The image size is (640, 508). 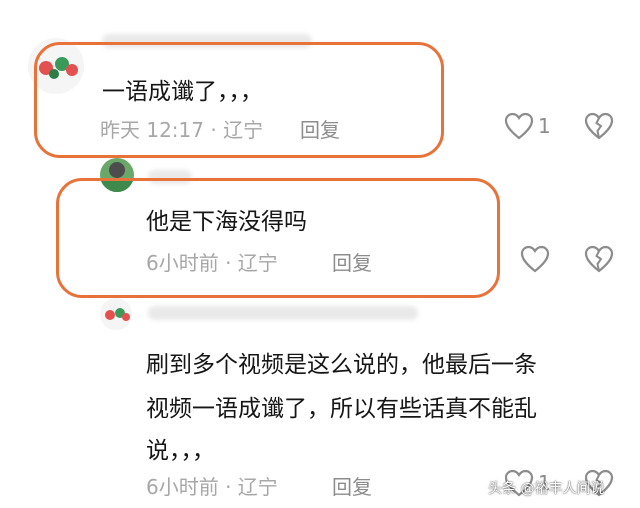 What do you see at coordinates (546, 489) in the screenshot?
I see `watermark: 头条 @裕丰人间说` at bounding box center [546, 489].